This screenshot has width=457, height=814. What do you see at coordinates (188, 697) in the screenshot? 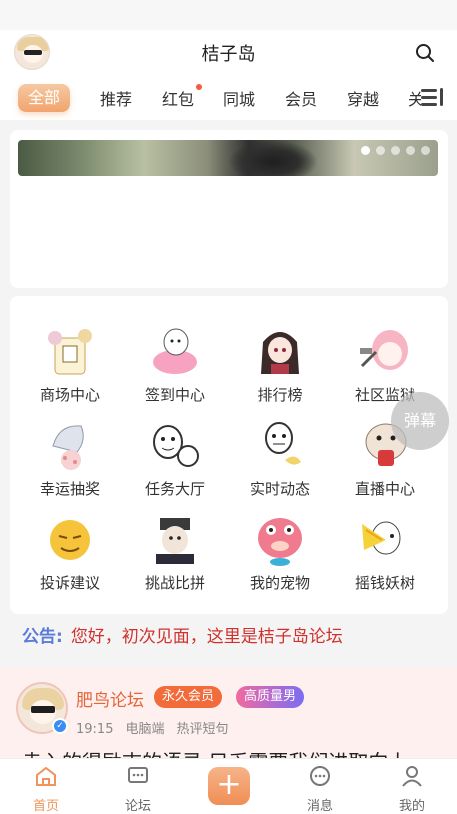
I see `vip-badge: 永久会员` at bounding box center [188, 697].